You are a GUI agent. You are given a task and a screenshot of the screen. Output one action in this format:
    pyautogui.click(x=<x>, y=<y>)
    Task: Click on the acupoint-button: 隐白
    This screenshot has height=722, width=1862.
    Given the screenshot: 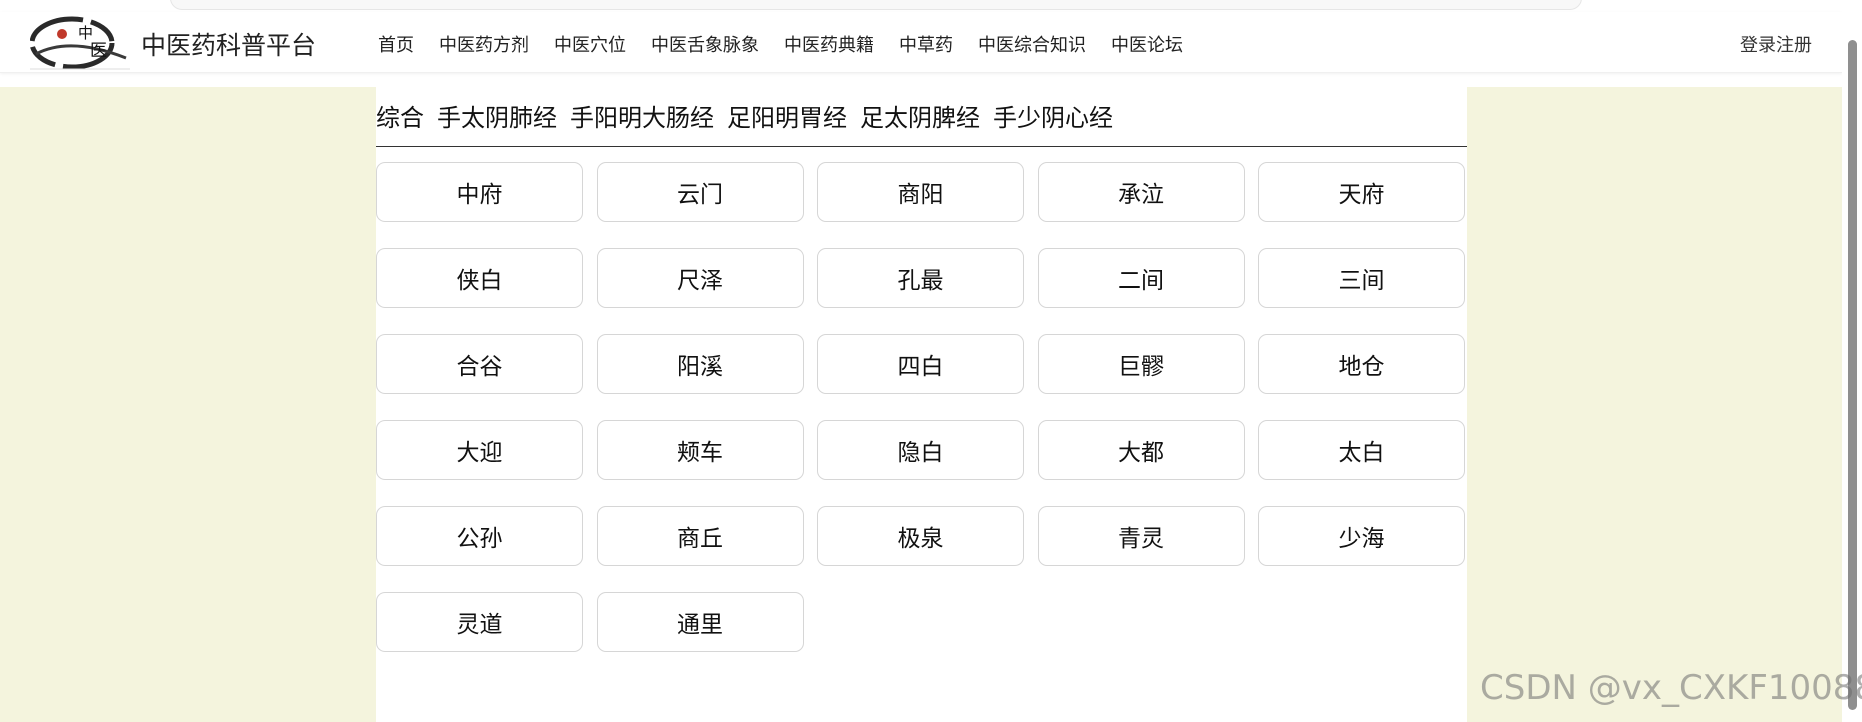 What is the action you would take?
    pyautogui.click(x=920, y=450)
    